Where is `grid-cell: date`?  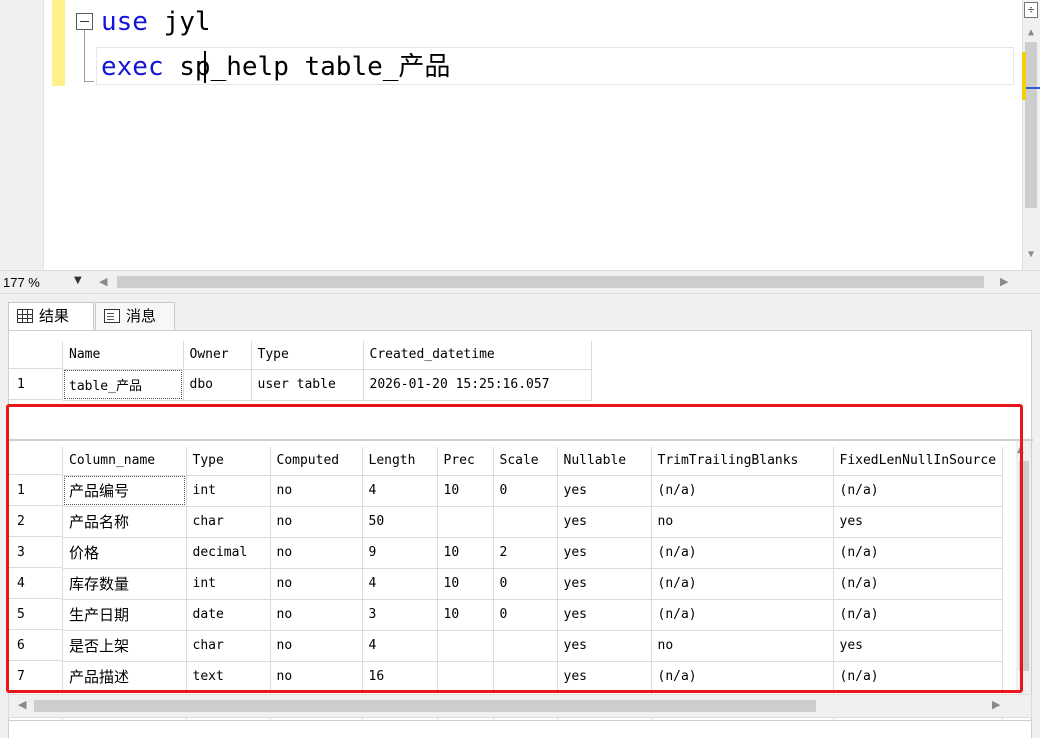
grid-cell: date is located at coordinates (228, 615).